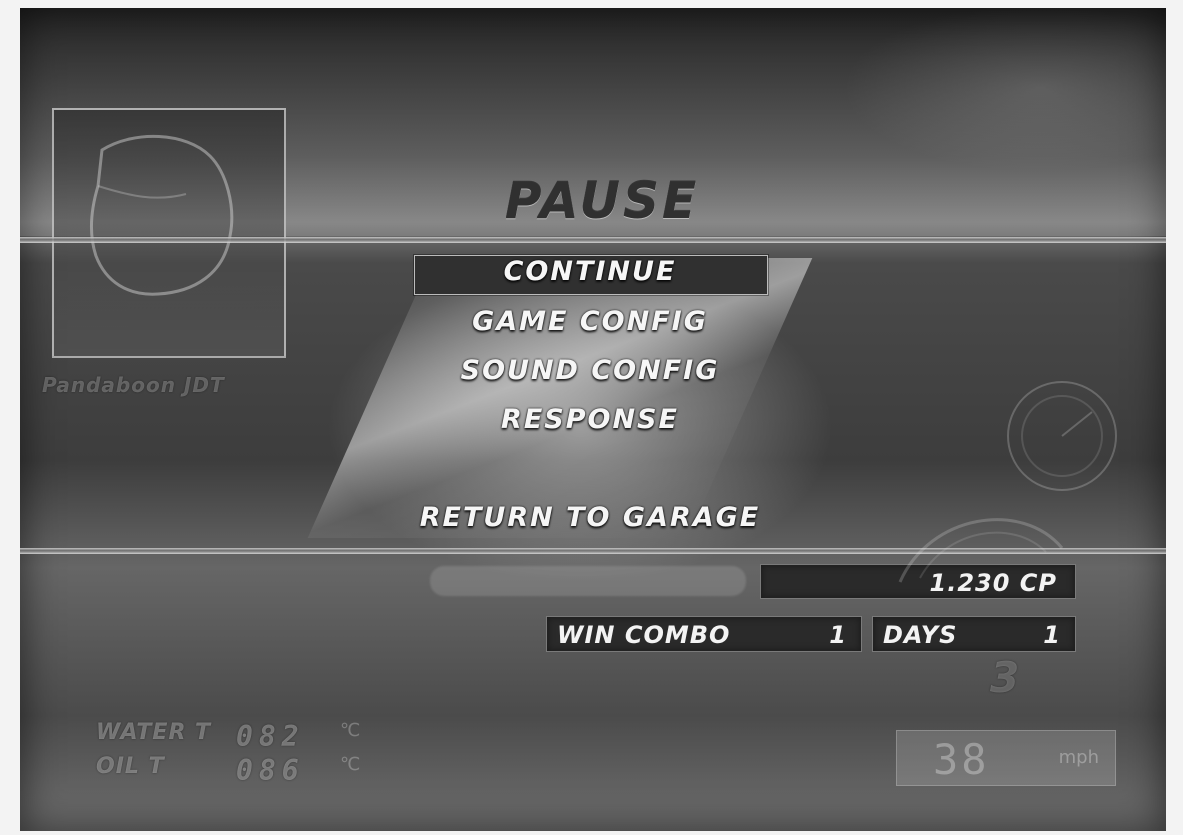  Describe the element at coordinates (961, 759) in the screenshot. I see `speed-value: 38` at that location.